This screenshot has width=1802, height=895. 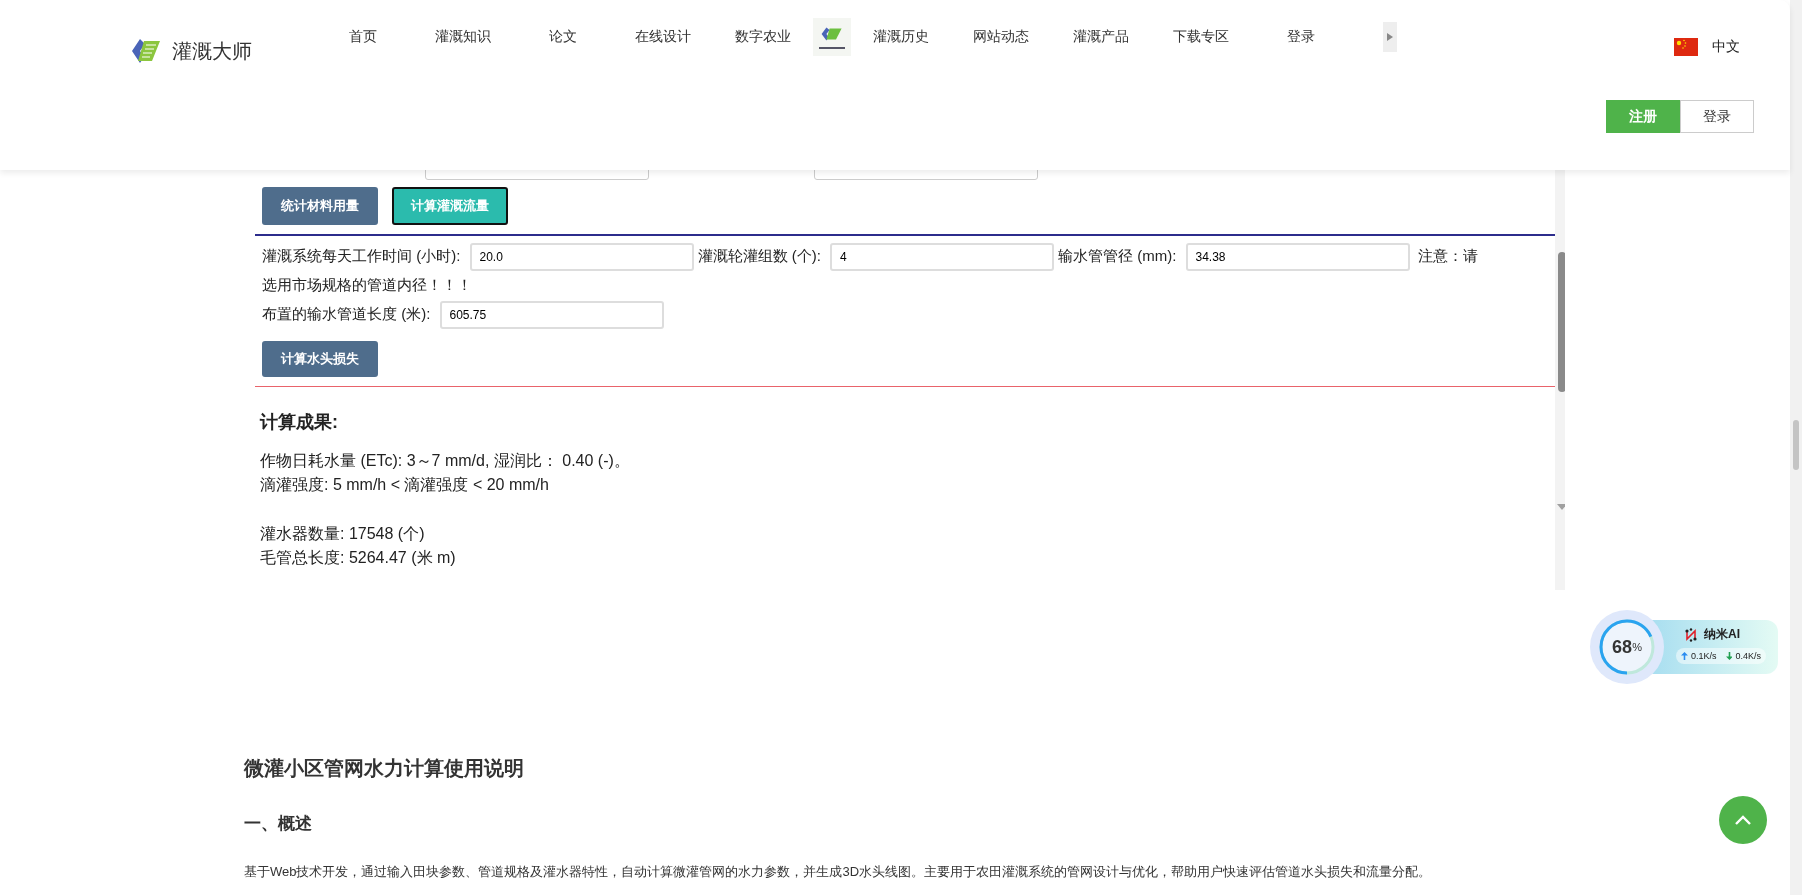 What do you see at coordinates (1561, 507) in the screenshot?
I see `scroll-down-arrow-icon` at bounding box center [1561, 507].